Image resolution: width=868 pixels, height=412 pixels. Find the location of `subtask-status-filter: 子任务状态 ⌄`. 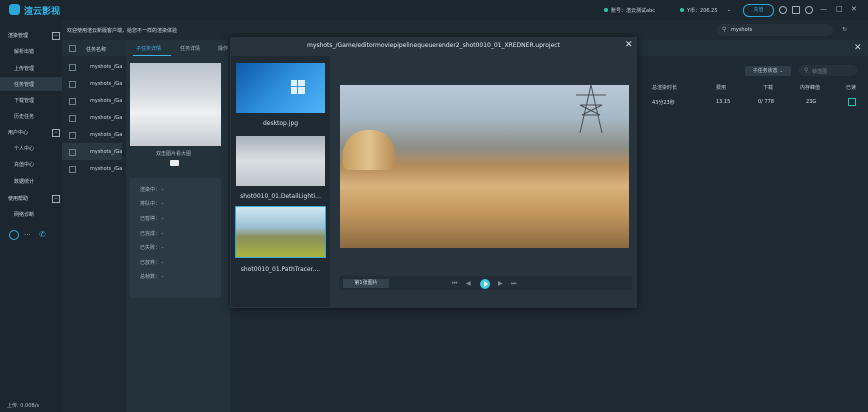

subtask-status-filter: 子任务状态 ⌄ is located at coordinates (768, 71).